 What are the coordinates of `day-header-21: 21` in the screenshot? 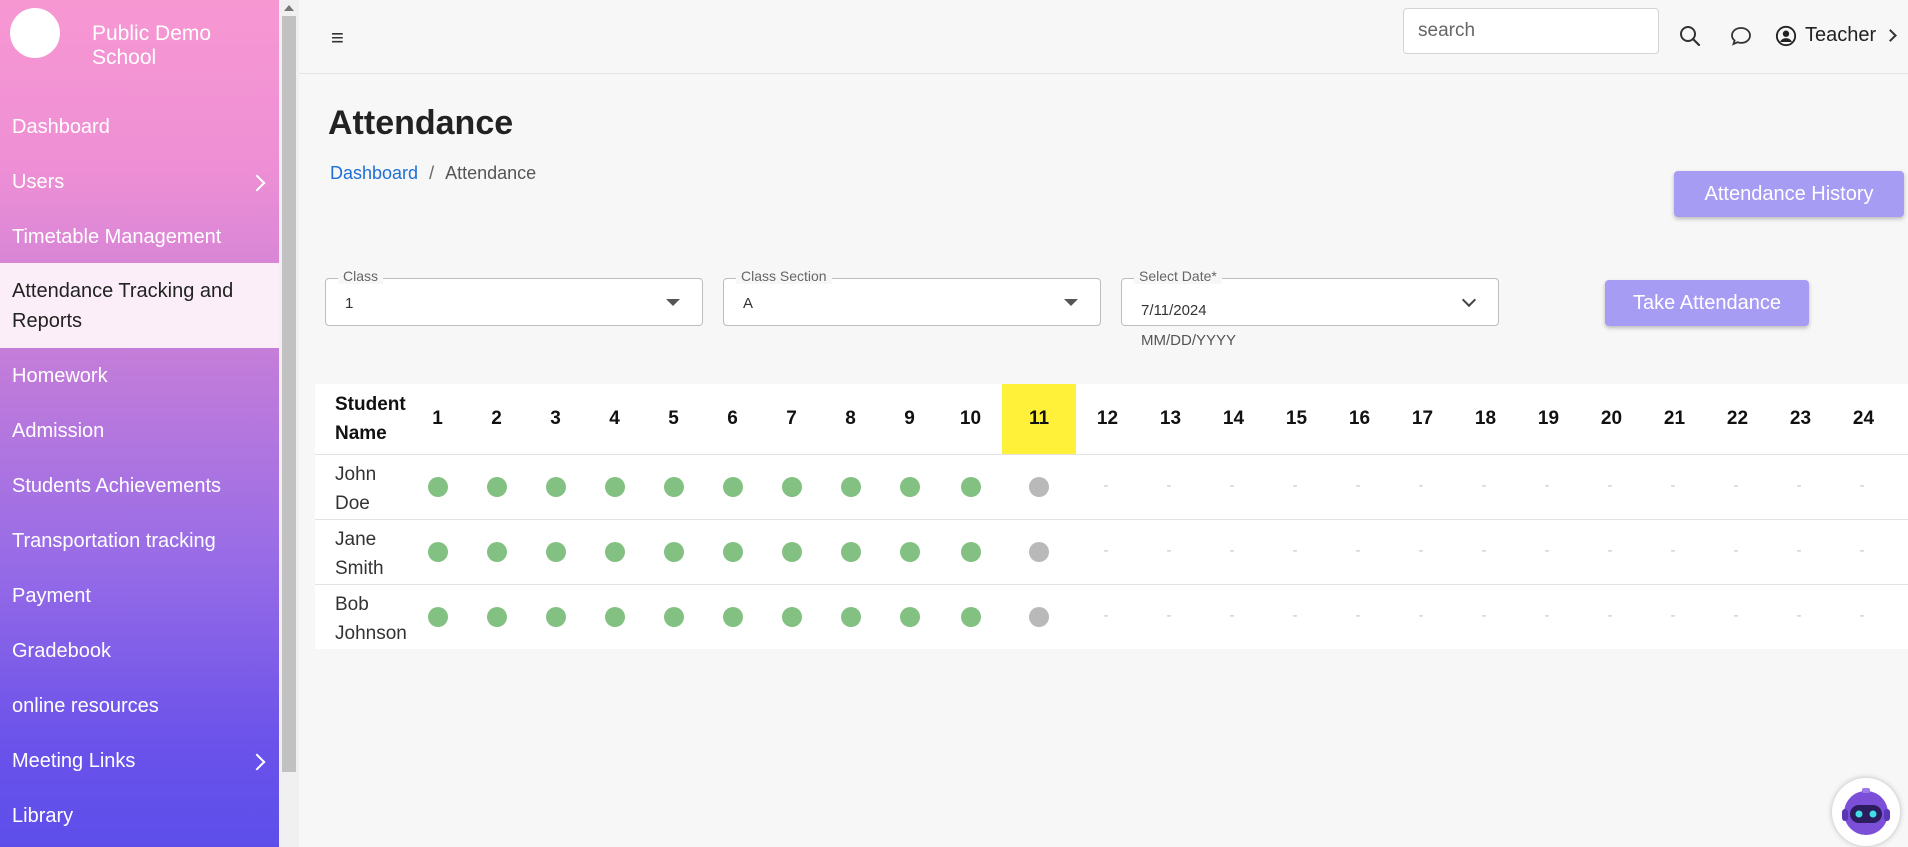 It's located at (1674, 418).